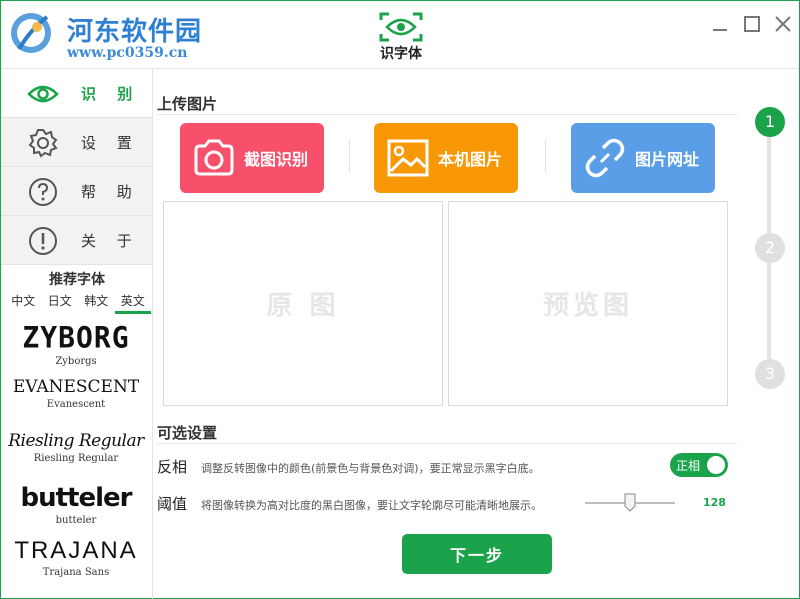 The width and height of the screenshot is (800, 599). What do you see at coordinates (110, 192) in the screenshot?
I see `sidebar-item-label: 帮 助` at bounding box center [110, 192].